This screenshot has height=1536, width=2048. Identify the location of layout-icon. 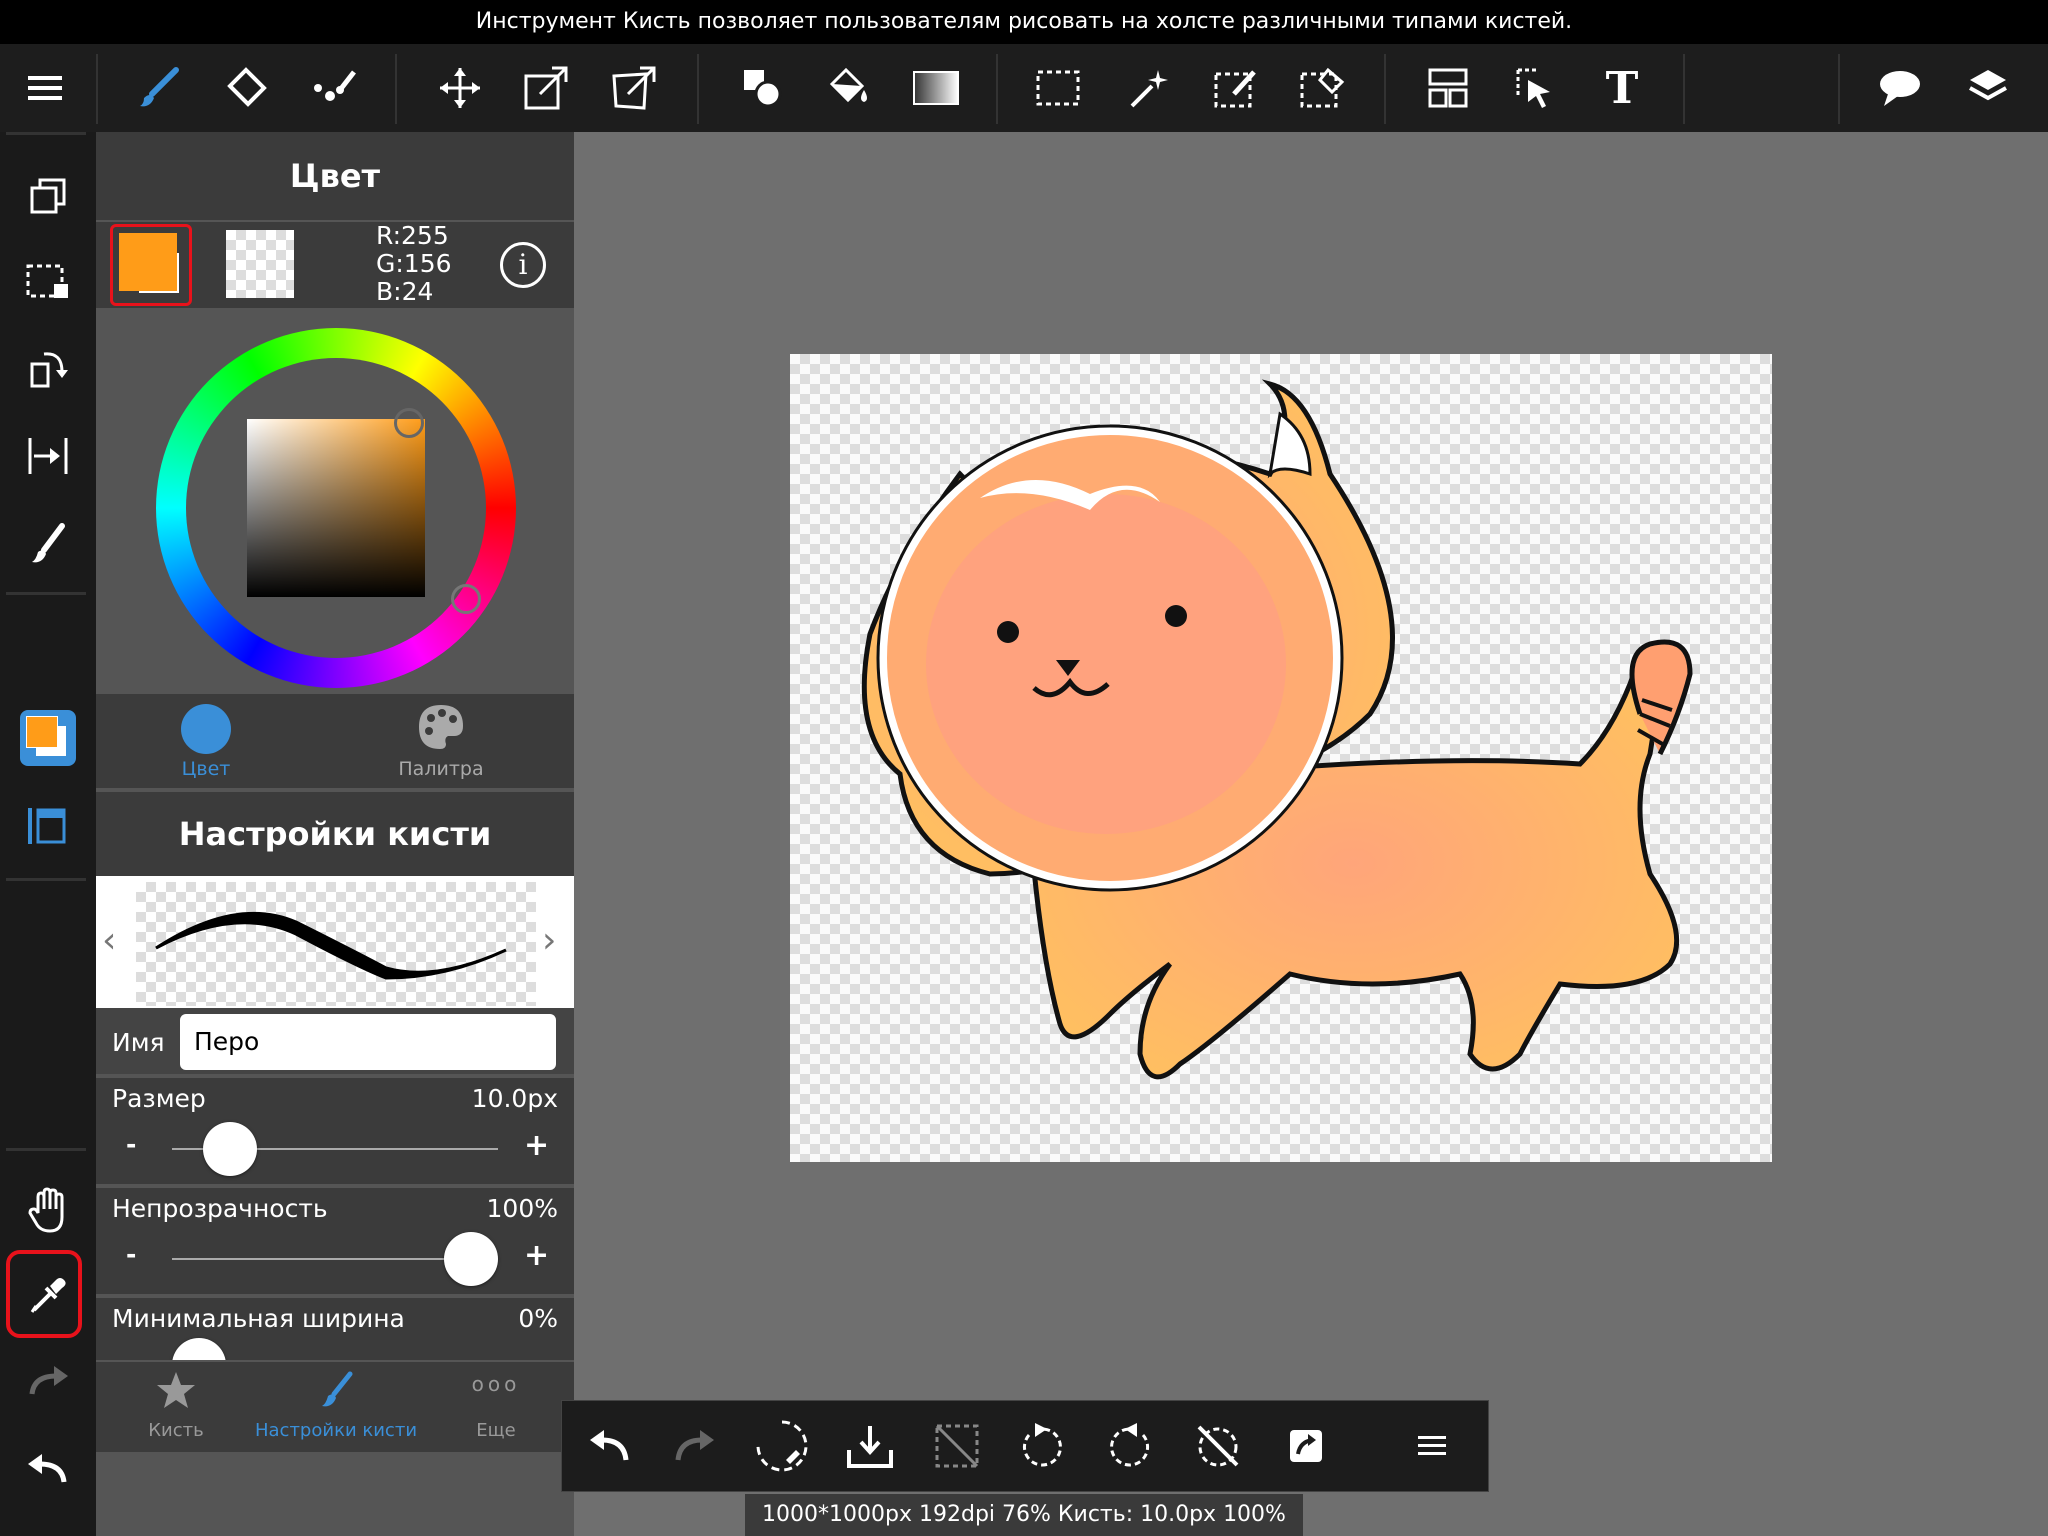
(1448, 88).